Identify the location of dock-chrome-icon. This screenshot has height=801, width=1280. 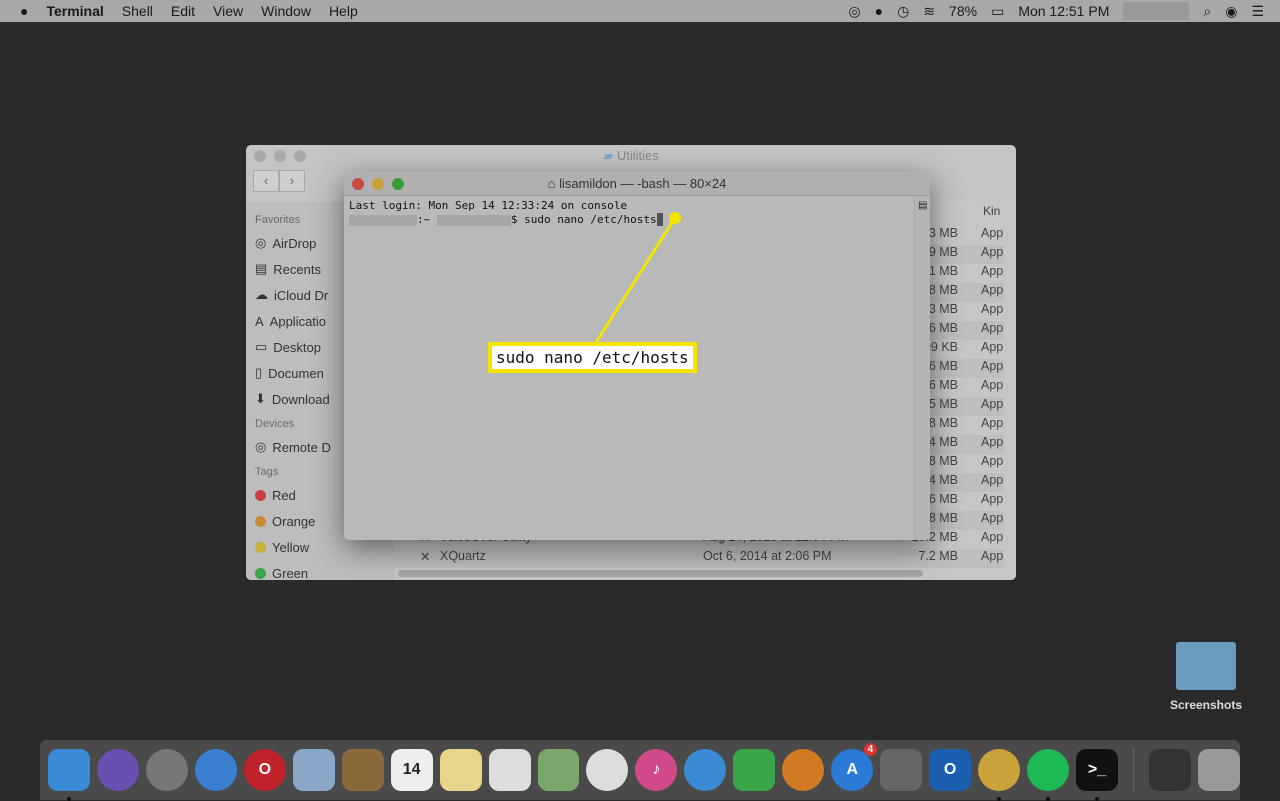
(999, 775).